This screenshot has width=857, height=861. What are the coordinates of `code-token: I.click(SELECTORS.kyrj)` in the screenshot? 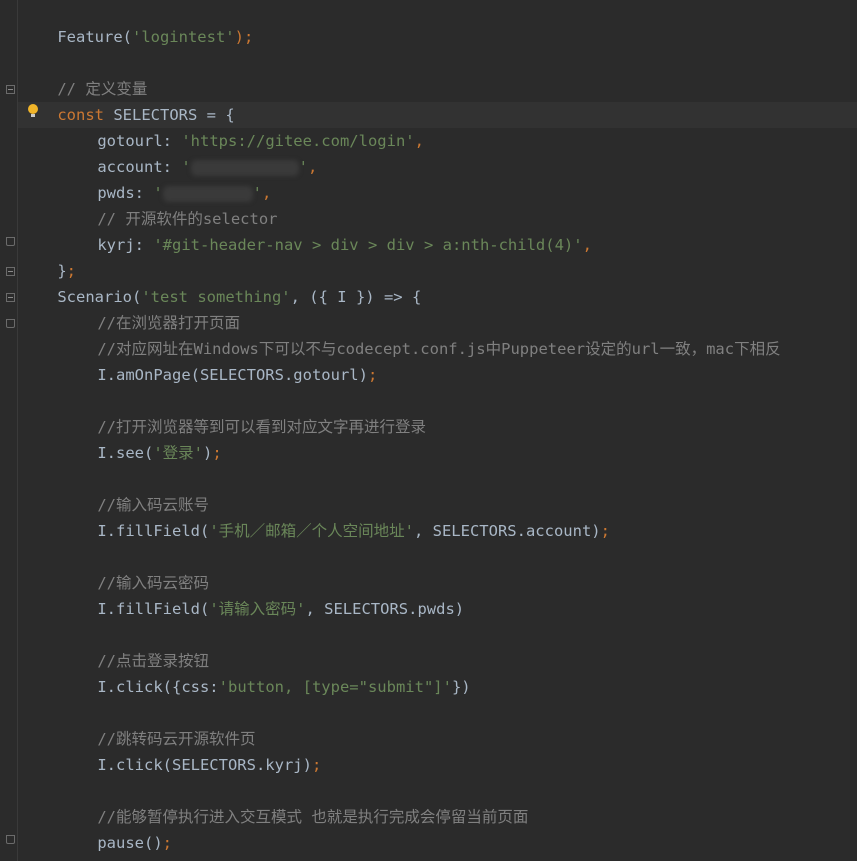 It's located at (204, 765).